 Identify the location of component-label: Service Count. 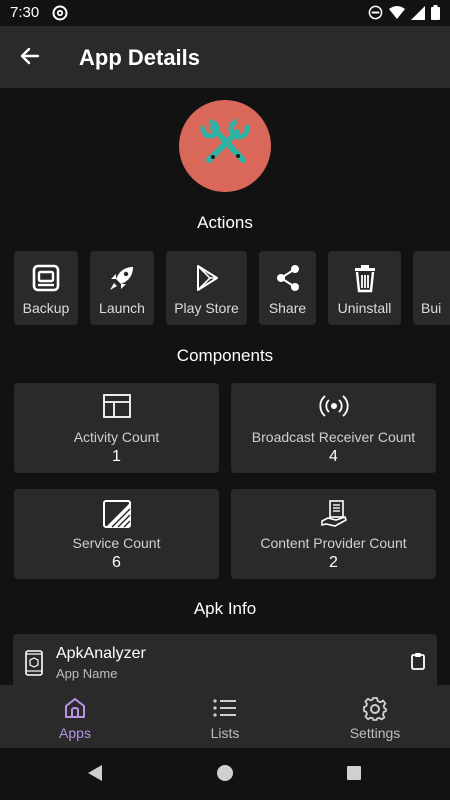
(116, 543).